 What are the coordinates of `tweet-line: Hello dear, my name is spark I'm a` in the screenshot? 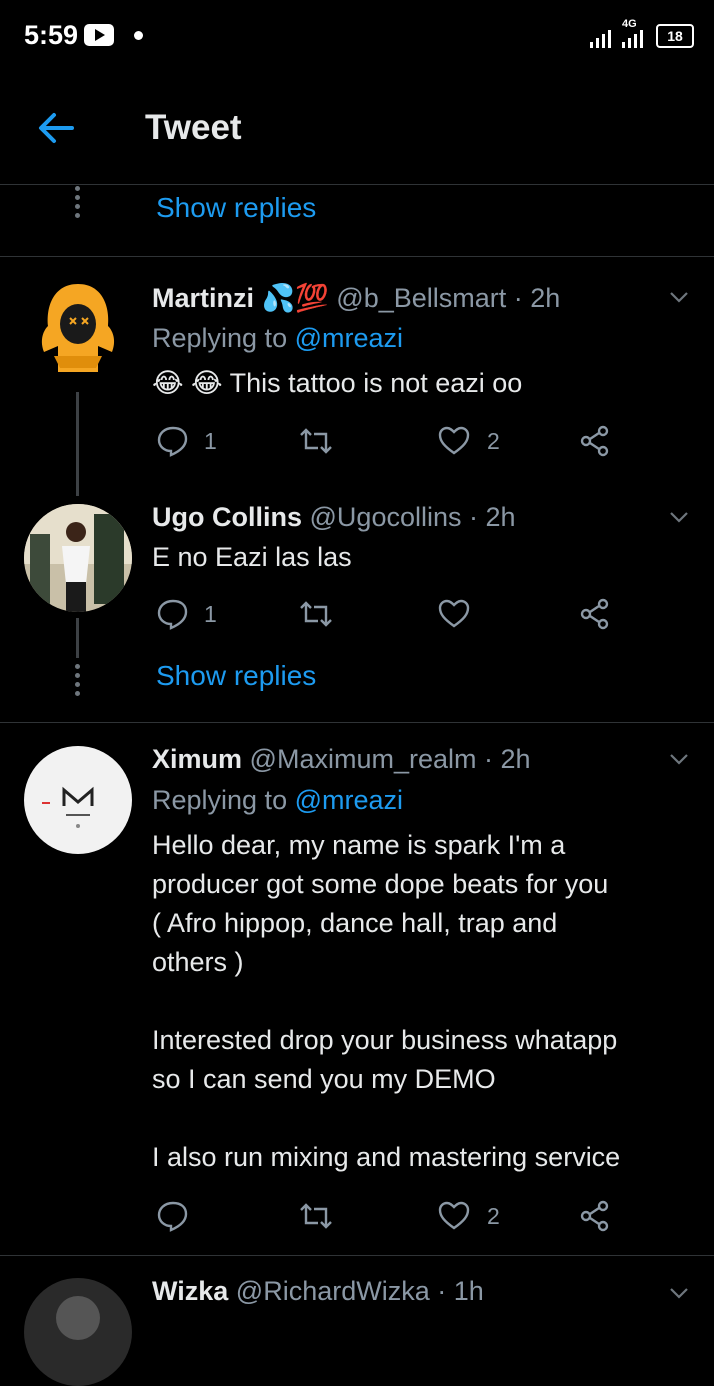 It's located at (359, 845).